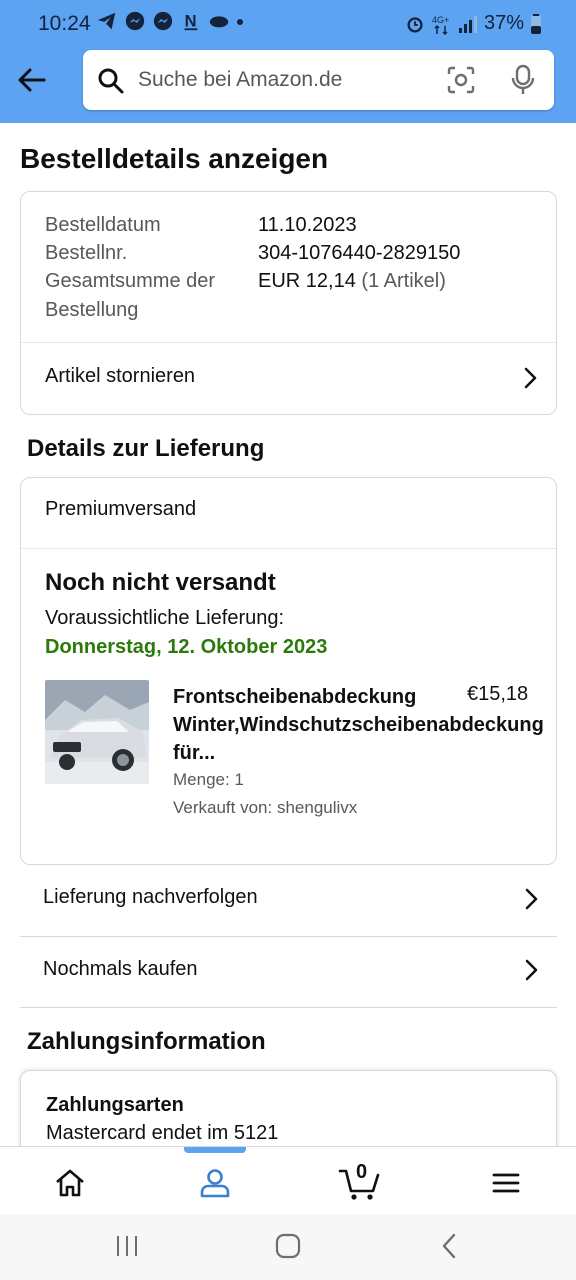 The width and height of the screenshot is (576, 1280). What do you see at coordinates (215, 1183) in the screenshot?
I see `account-icon` at bounding box center [215, 1183].